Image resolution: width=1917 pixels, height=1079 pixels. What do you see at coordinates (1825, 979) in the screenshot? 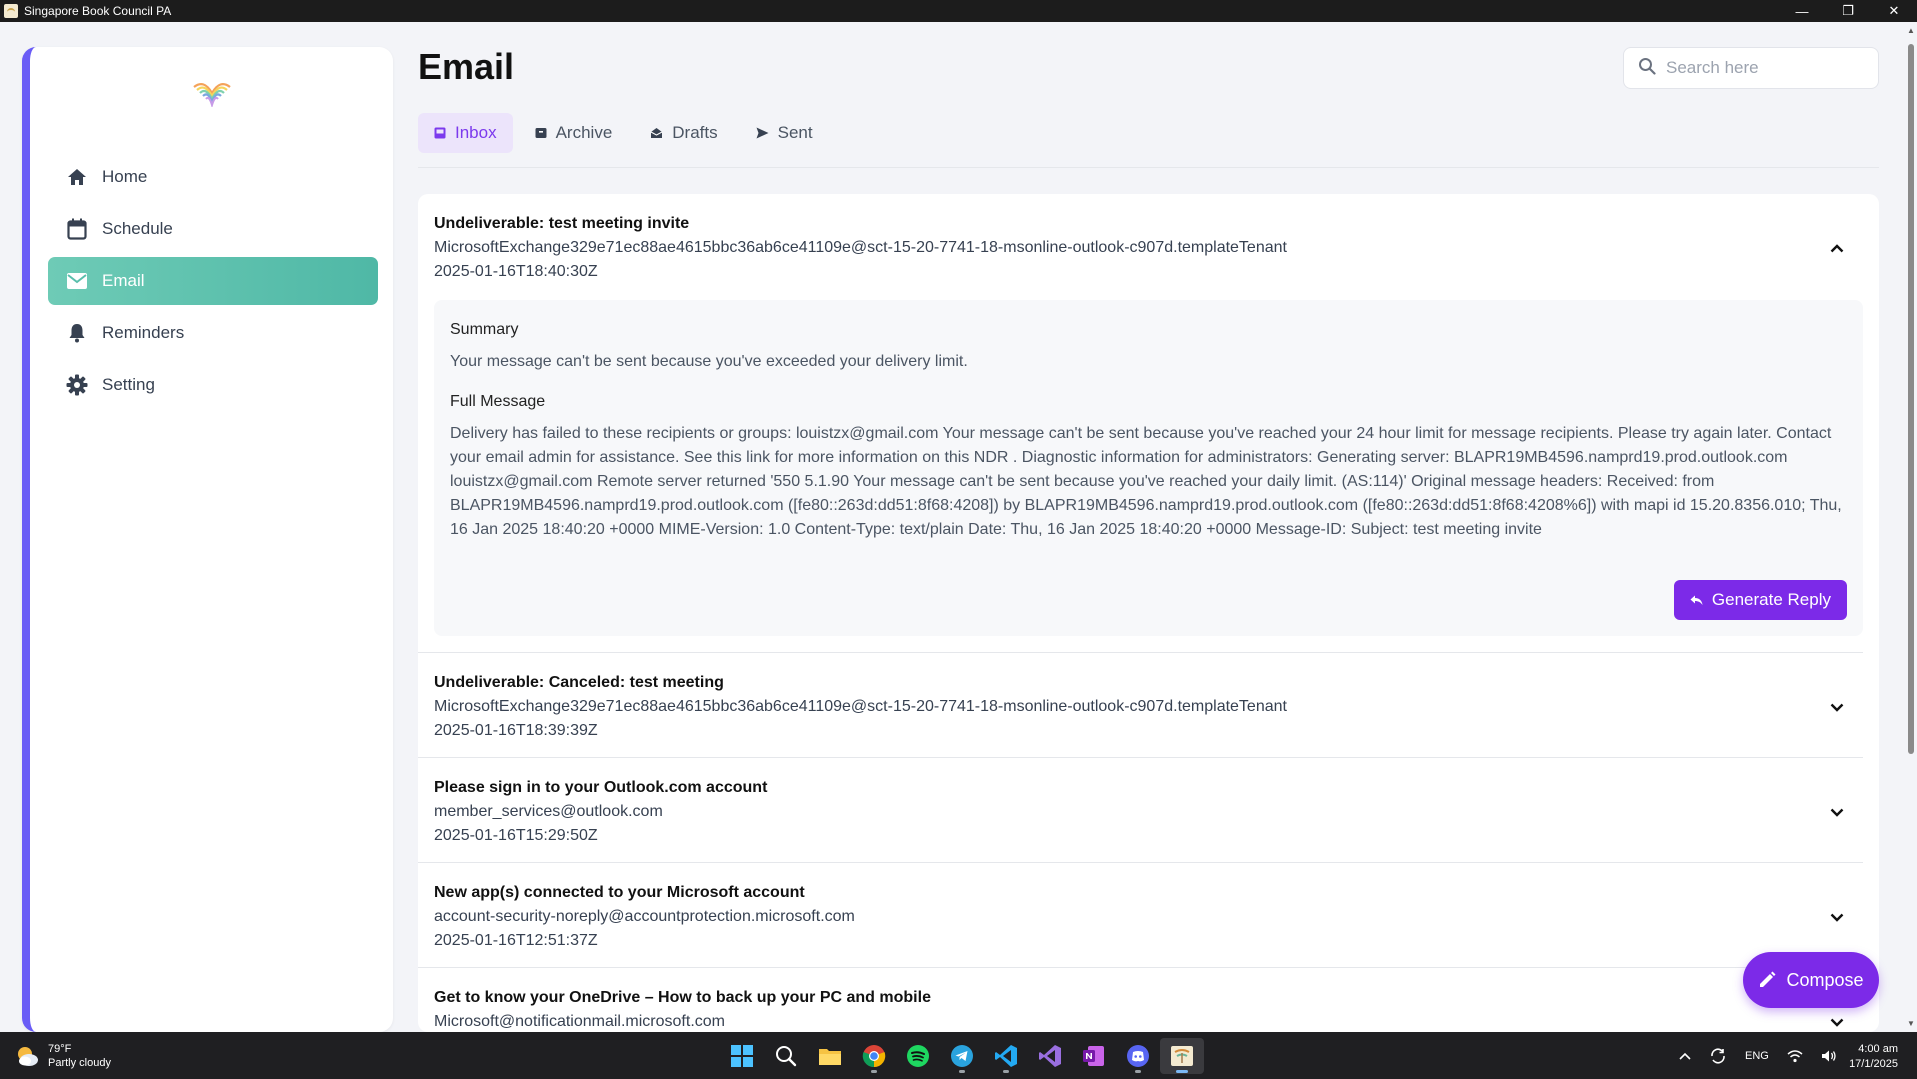
I see `compose-label: Compose` at bounding box center [1825, 979].